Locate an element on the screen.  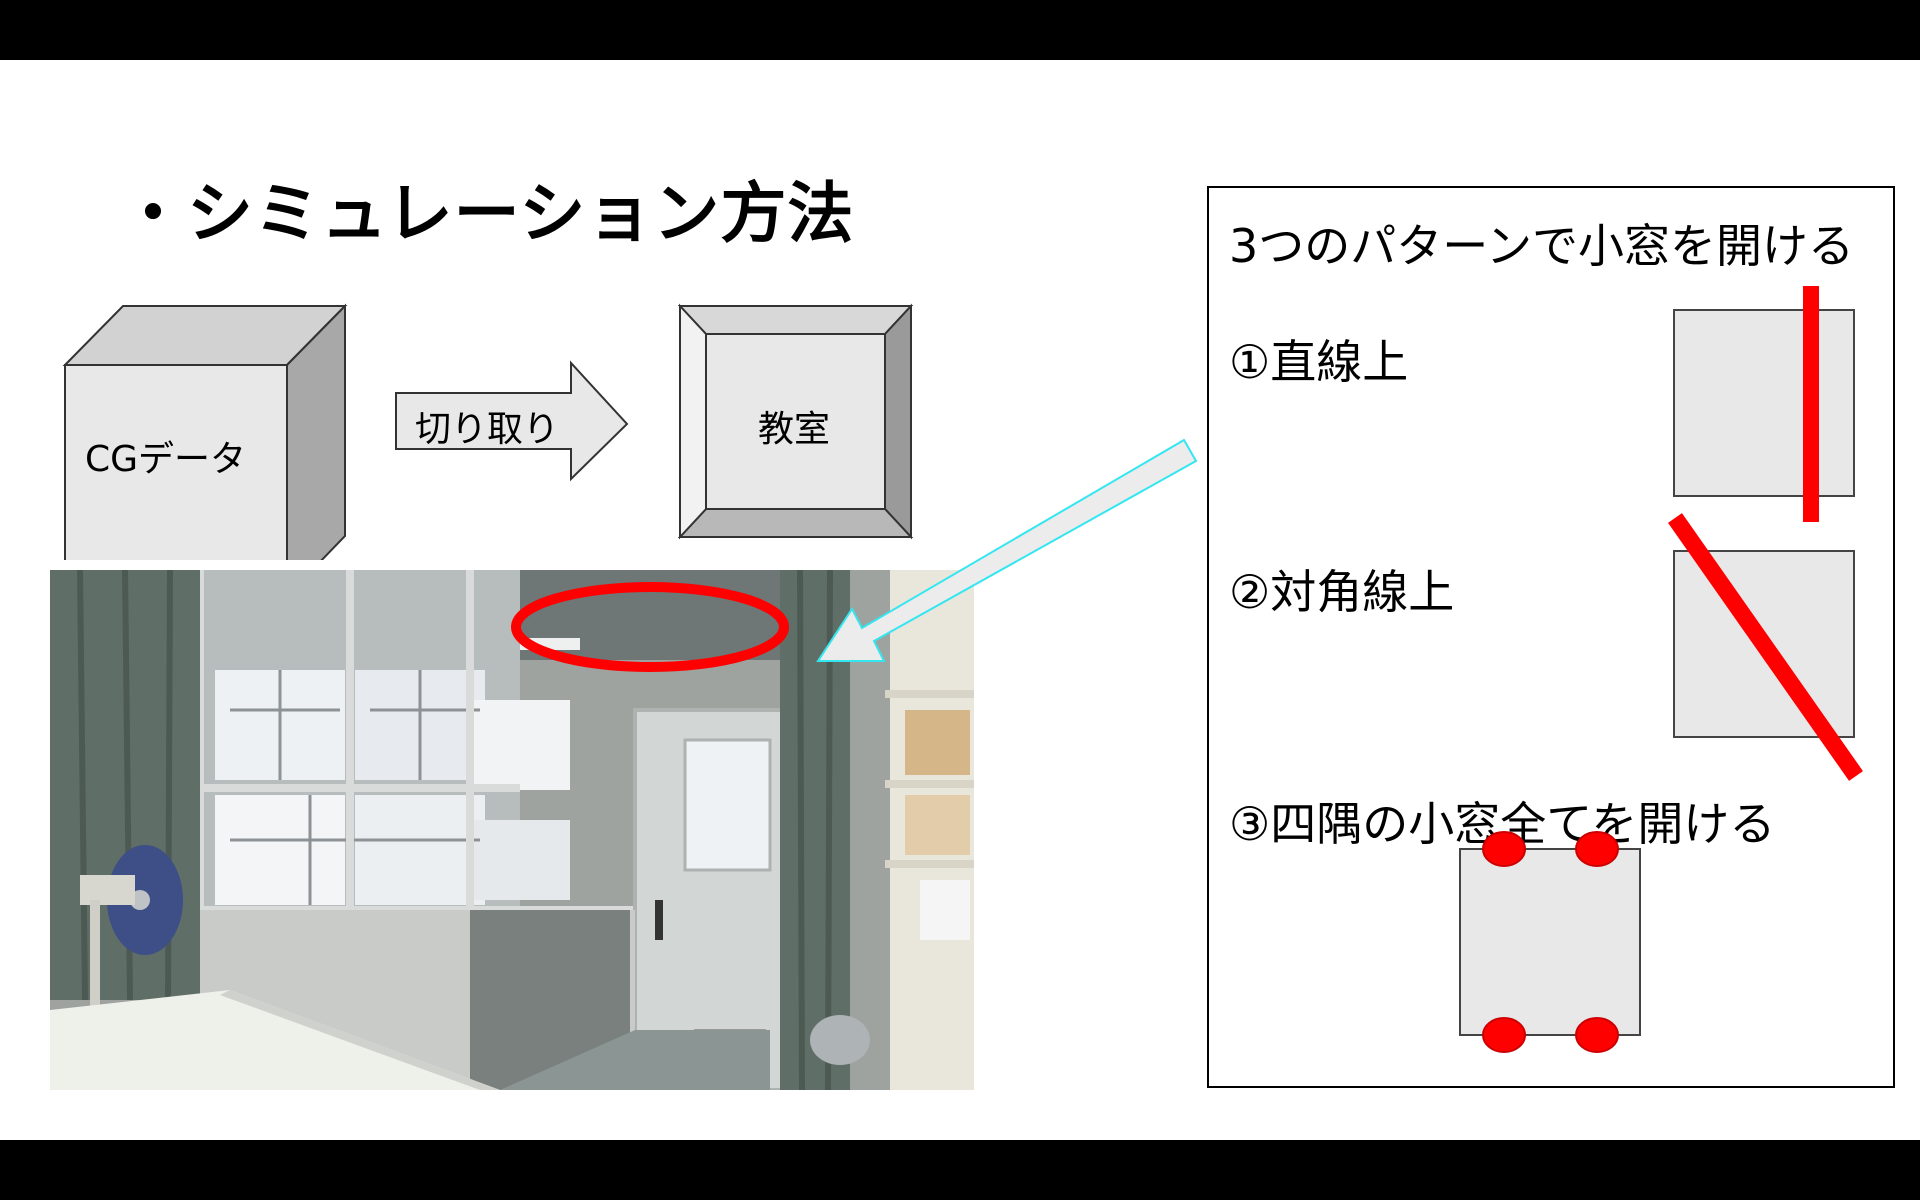
pattern-3-dot-br is located at coordinates (1597, 1035).